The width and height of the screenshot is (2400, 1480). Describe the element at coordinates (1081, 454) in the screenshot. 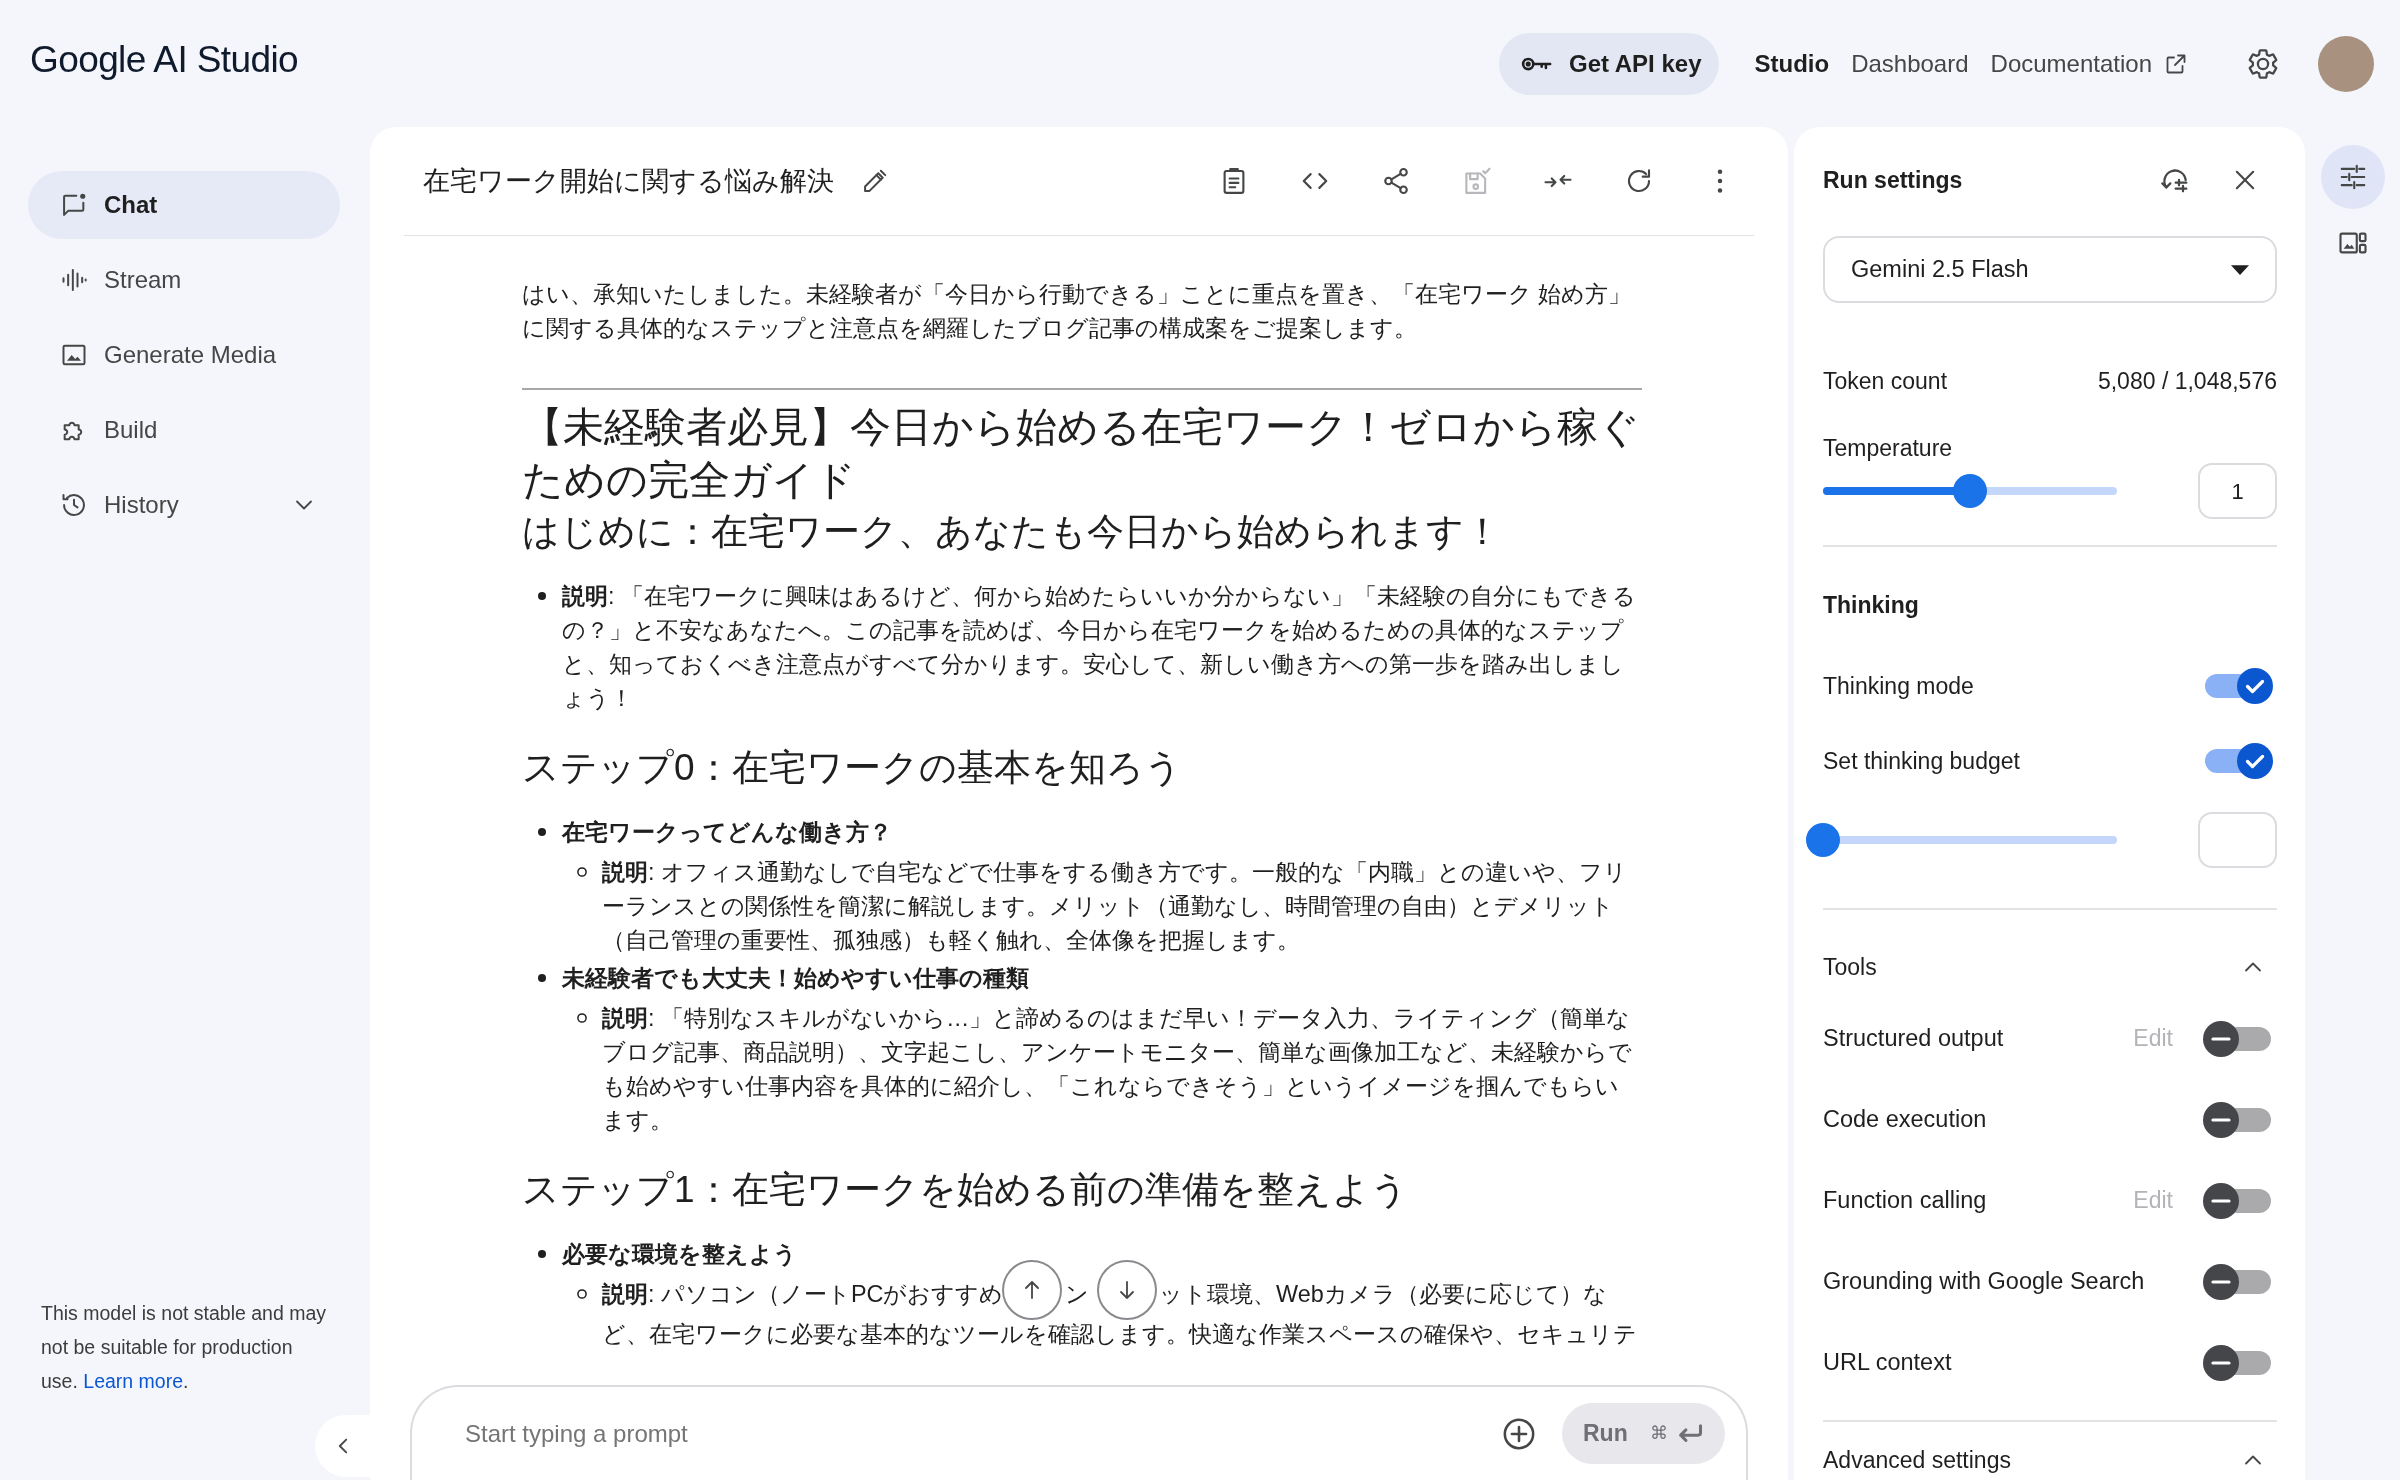

I see `article-title: 【未経験者必見】今日から始める在宅ワーク！ゼロから稼ぐための完全ガイド` at that location.